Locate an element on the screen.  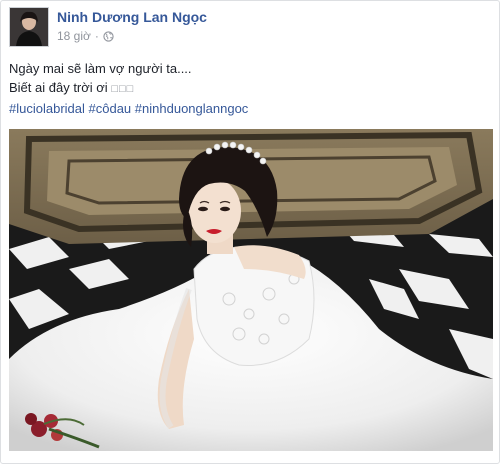
avatar-image is located at coordinates (29, 27).